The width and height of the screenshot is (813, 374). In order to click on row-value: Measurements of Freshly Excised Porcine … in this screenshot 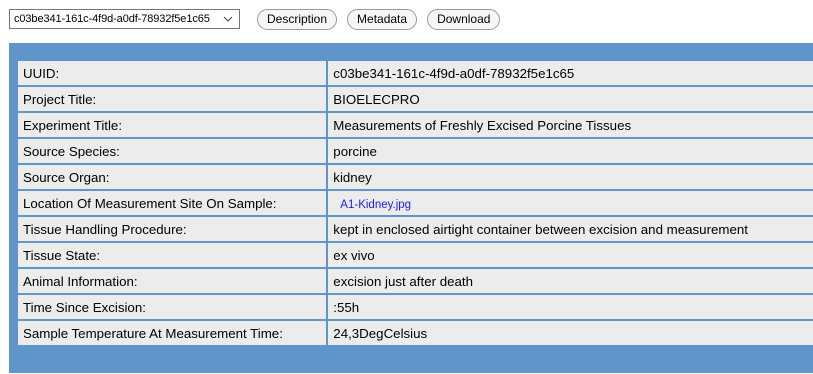, I will do `click(570, 125)`.